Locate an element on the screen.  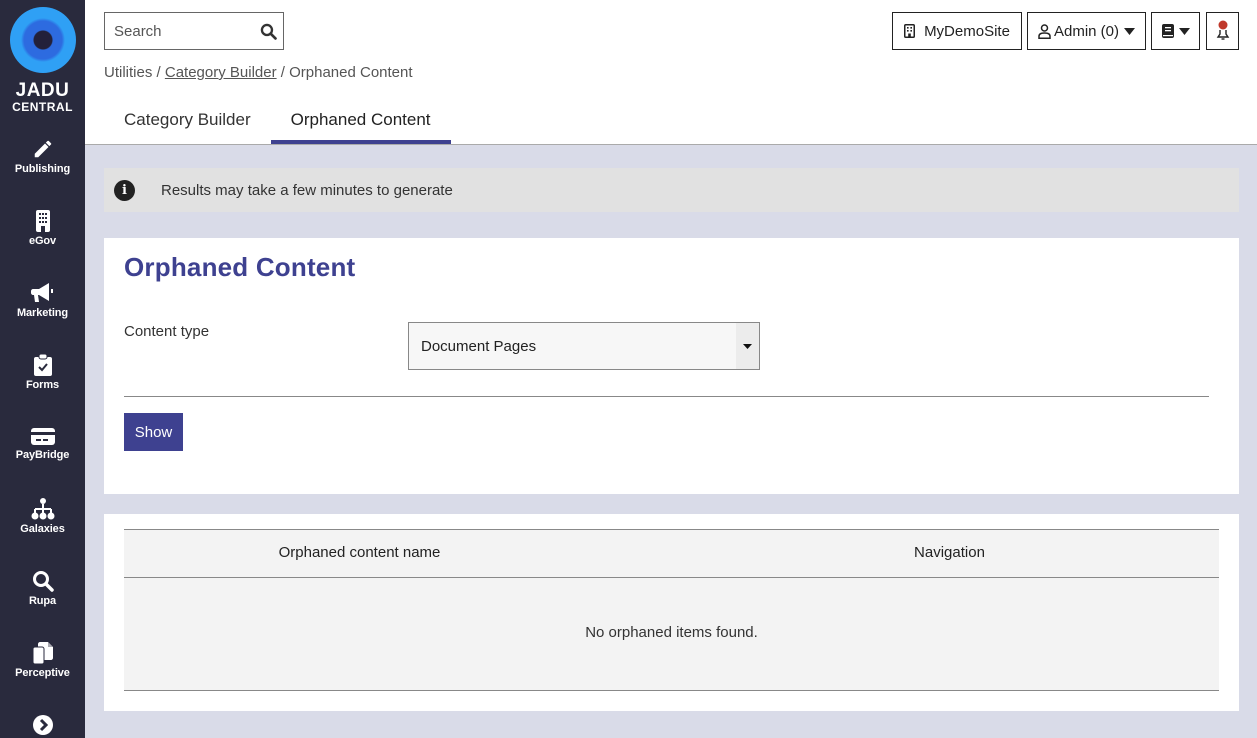
site-button: MyDemoSite is located at coordinates (957, 31).